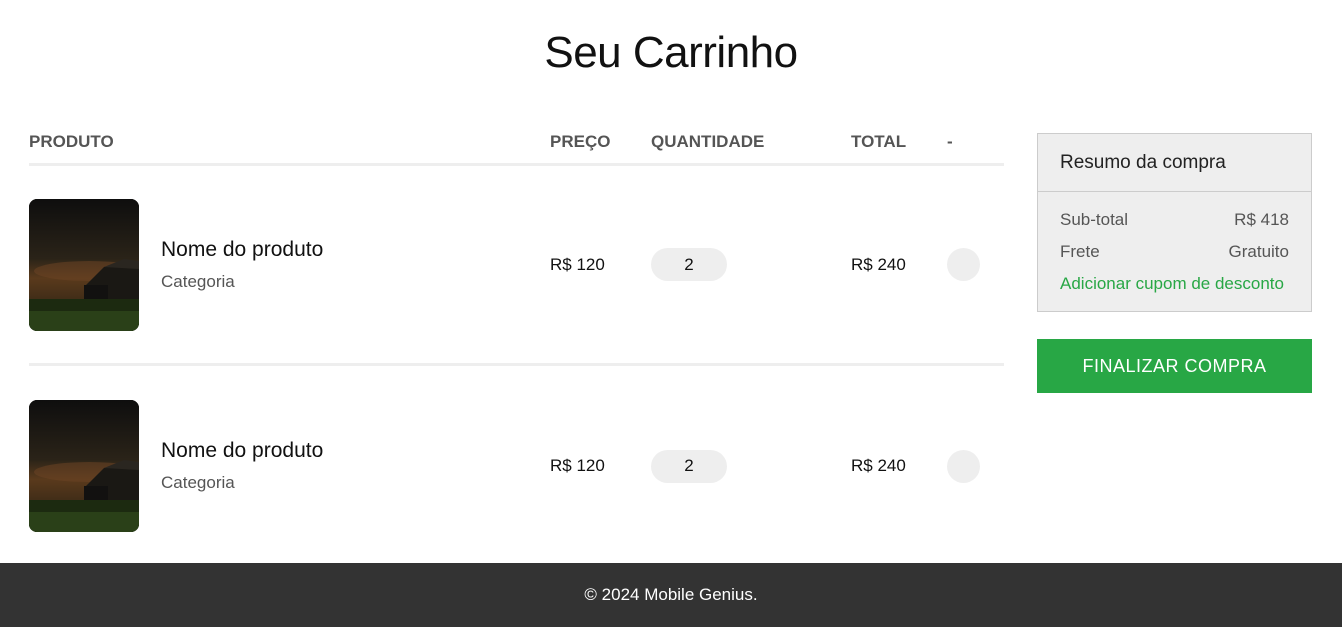  What do you see at coordinates (1174, 284) in the screenshot?
I see `add-coupon-link: Adicionar cupom de desconto` at bounding box center [1174, 284].